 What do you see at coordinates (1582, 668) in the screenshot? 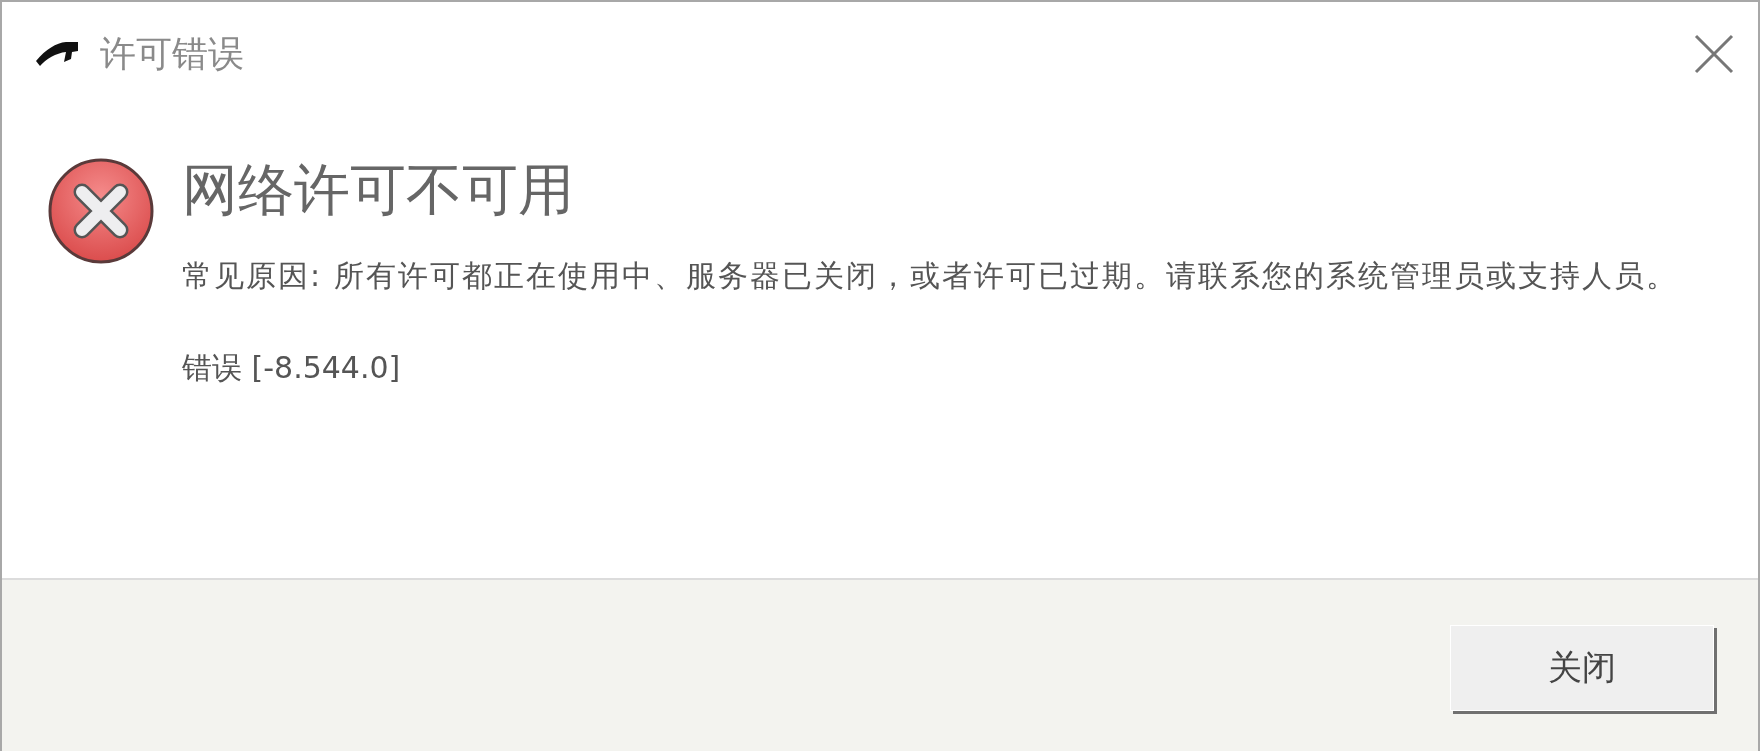
I see `close-button: 关闭` at bounding box center [1582, 668].